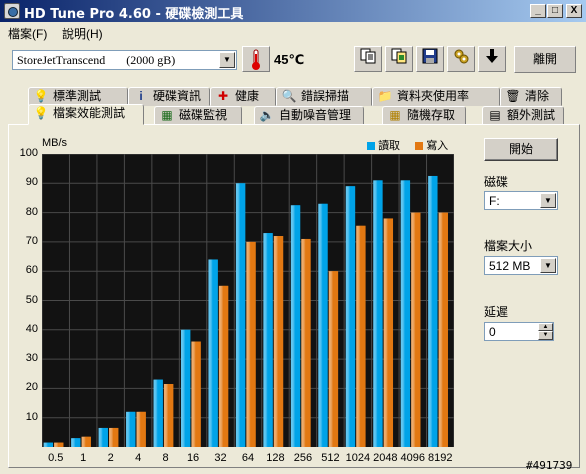 The height and width of the screenshot is (474, 586). What do you see at coordinates (167, 115) in the screenshot?
I see `monitor-chart-icon: ▦` at bounding box center [167, 115].